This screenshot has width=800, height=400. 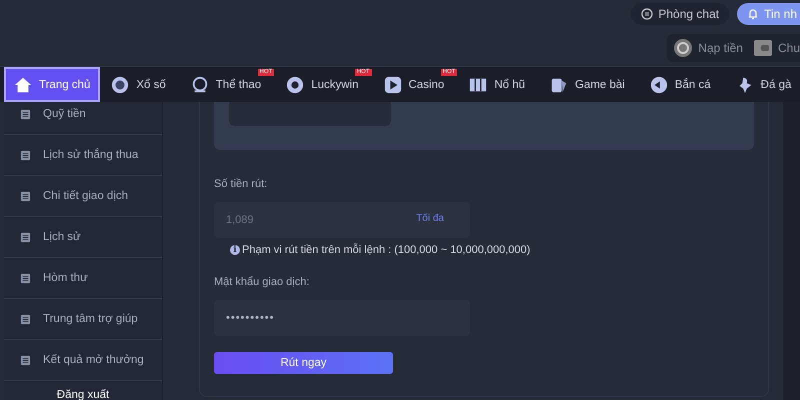 I want to click on nav-tab: Đá gà, so click(x=762, y=84).